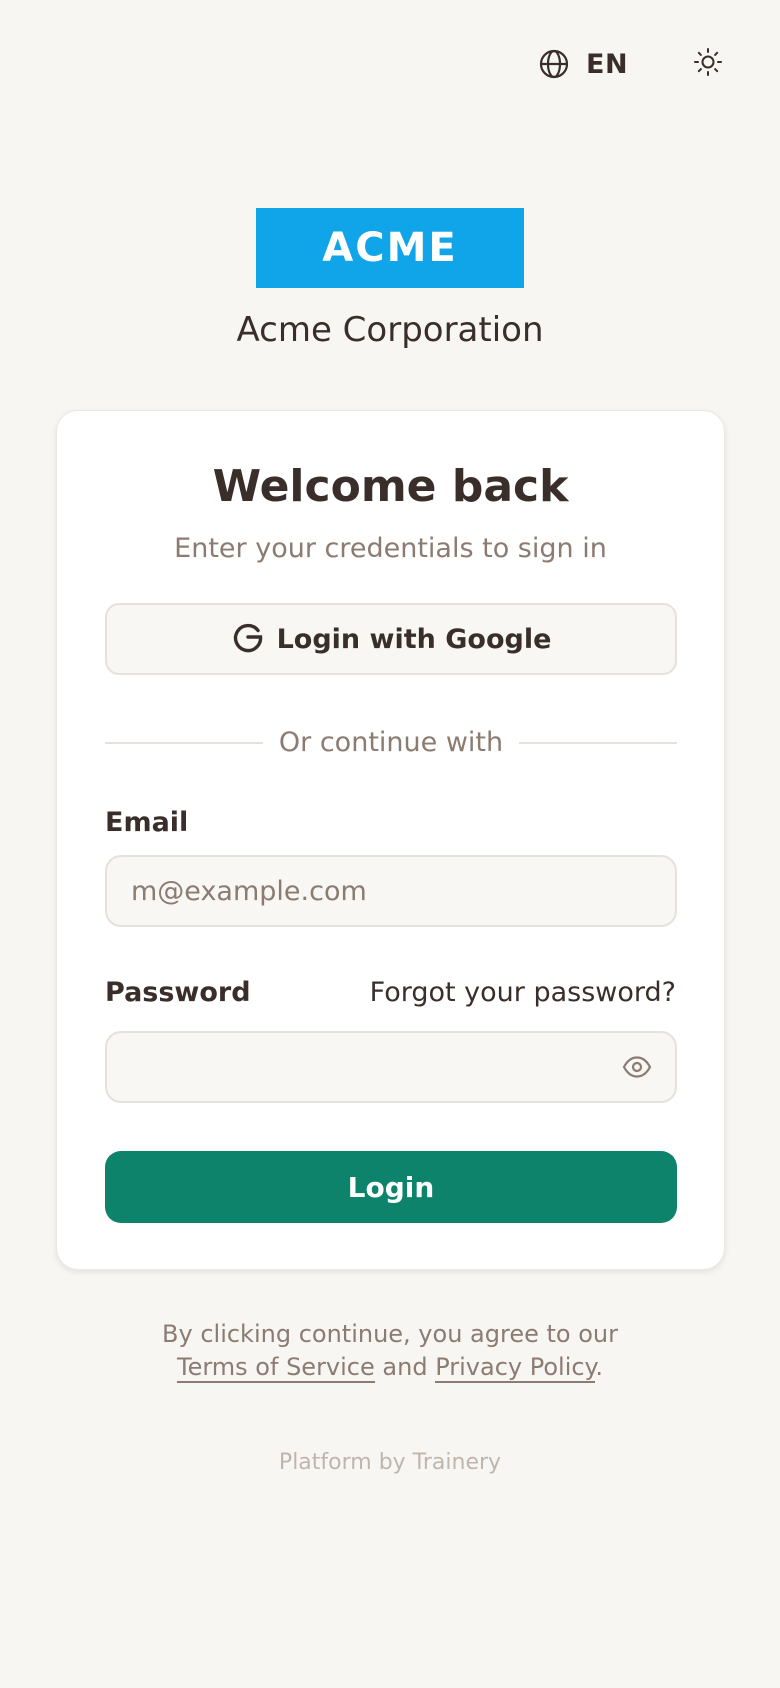 This screenshot has height=1688, width=780. I want to click on password-field, so click(391, 1067).